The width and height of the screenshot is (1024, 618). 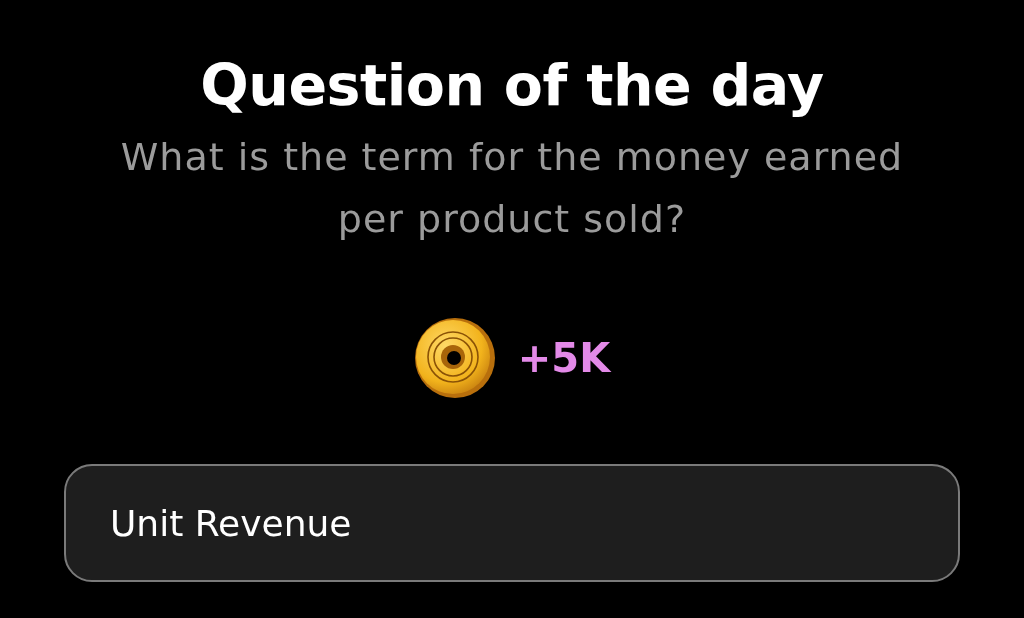 What do you see at coordinates (564, 358) in the screenshot?
I see `reward-amount: +5K` at bounding box center [564, 358].